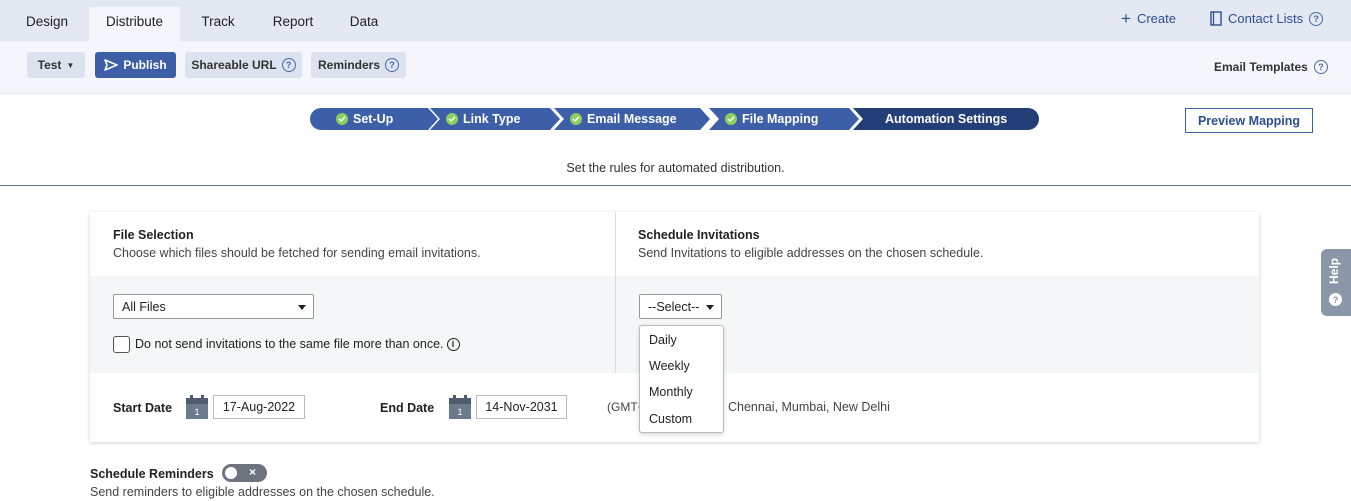 Image resolution: width=1351 pixels, height=501 pixels. Describe the element at coordinates (1334, 271) in the screenshot. I see `help-label: Help` at that location.